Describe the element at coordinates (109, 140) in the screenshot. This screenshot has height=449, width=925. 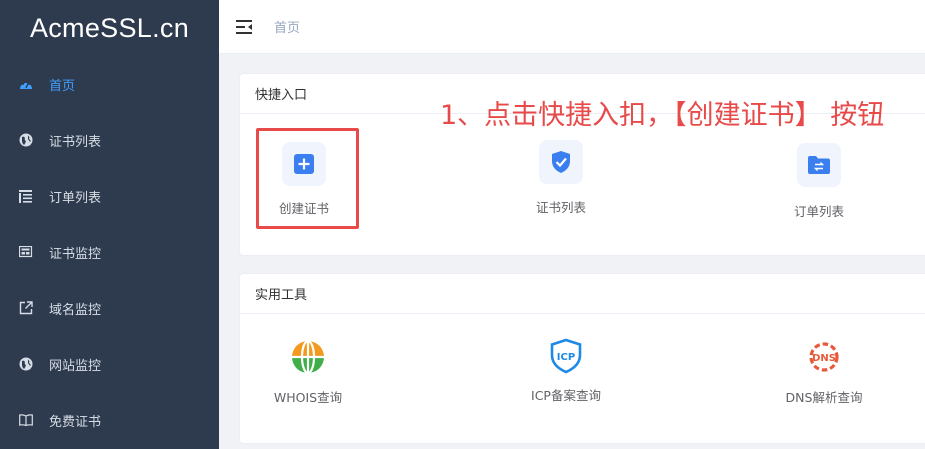
I see `sidebar-item-cert-list: 证书列表` at that location.